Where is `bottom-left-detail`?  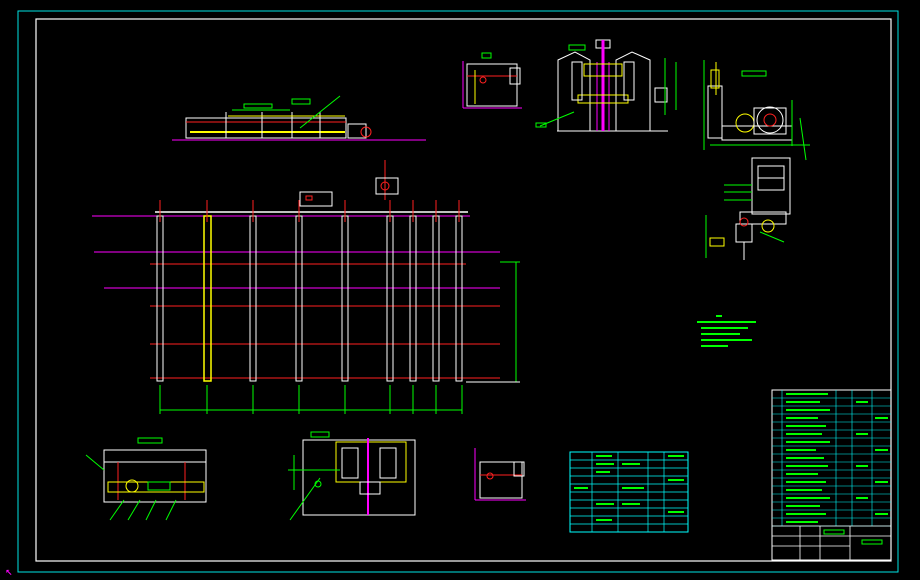
bottom-left-detail is located at coordinates (146, 479).